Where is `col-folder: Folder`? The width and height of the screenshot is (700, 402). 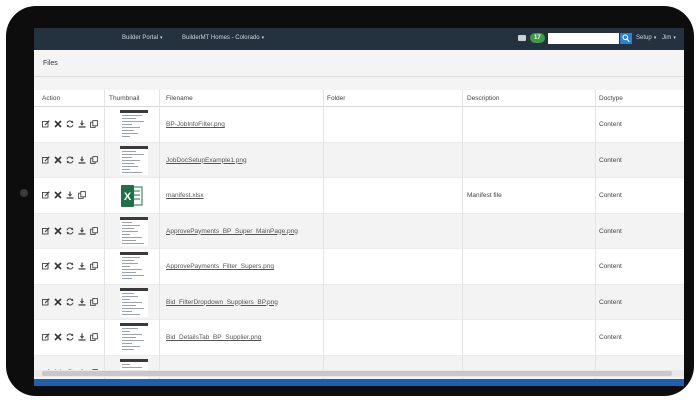
col-folder: Folder is located at coordinates (336, 98).